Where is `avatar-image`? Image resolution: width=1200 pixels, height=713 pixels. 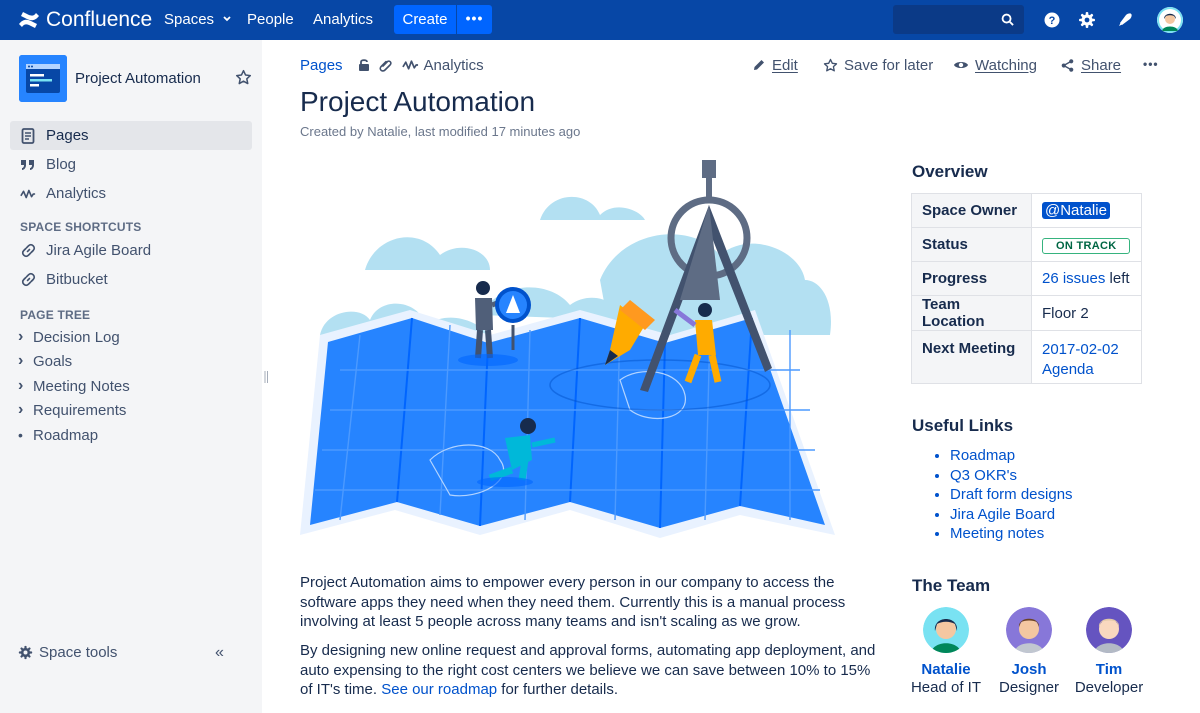 avatar-image is located at coordinates (1029, 630).